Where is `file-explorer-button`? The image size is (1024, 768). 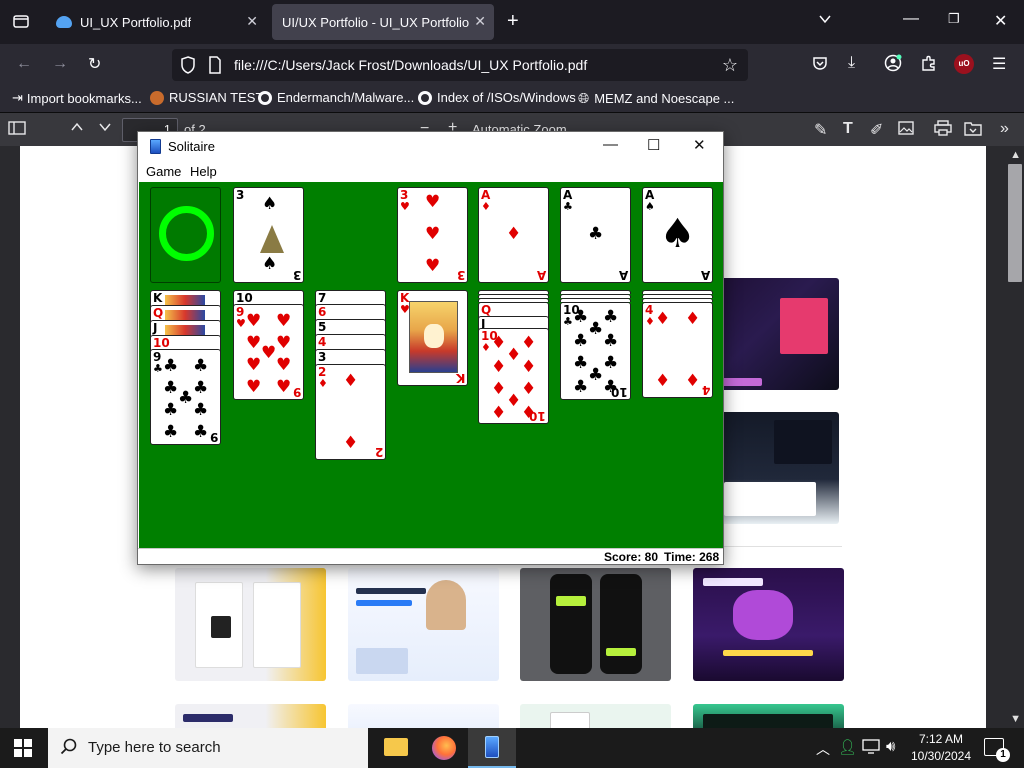
file-explorer-button is located at coordinates (396, 748).